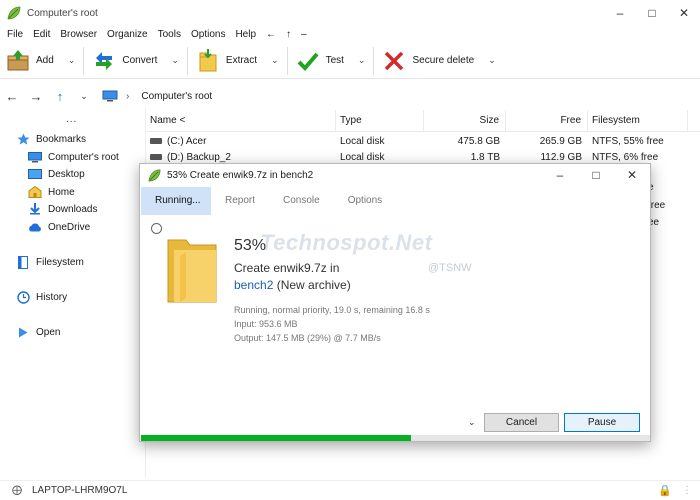  Describe the element at coordinates (41, 34) in the screenshot. I see `menu-edit: Edit` at that location.